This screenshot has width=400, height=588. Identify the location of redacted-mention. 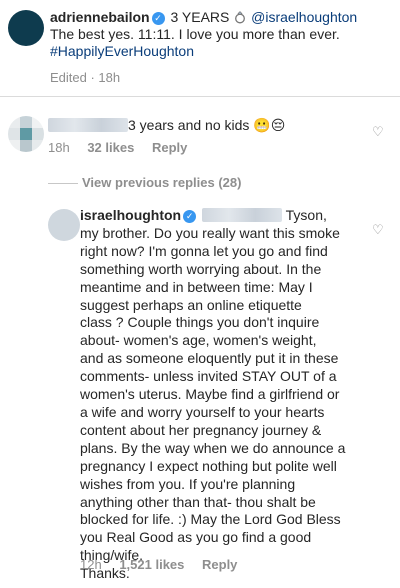
(242, 215).